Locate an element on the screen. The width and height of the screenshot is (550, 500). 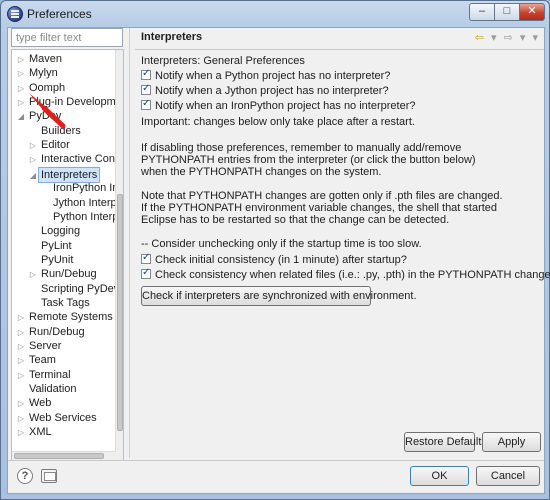
tree-item: ◢ PyDev is located at coordinates (40, 116).